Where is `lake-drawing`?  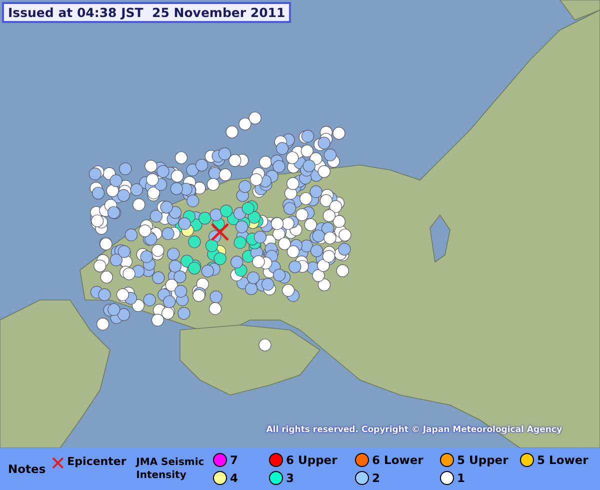
lake-drawing is located at coordinates (440, 238).